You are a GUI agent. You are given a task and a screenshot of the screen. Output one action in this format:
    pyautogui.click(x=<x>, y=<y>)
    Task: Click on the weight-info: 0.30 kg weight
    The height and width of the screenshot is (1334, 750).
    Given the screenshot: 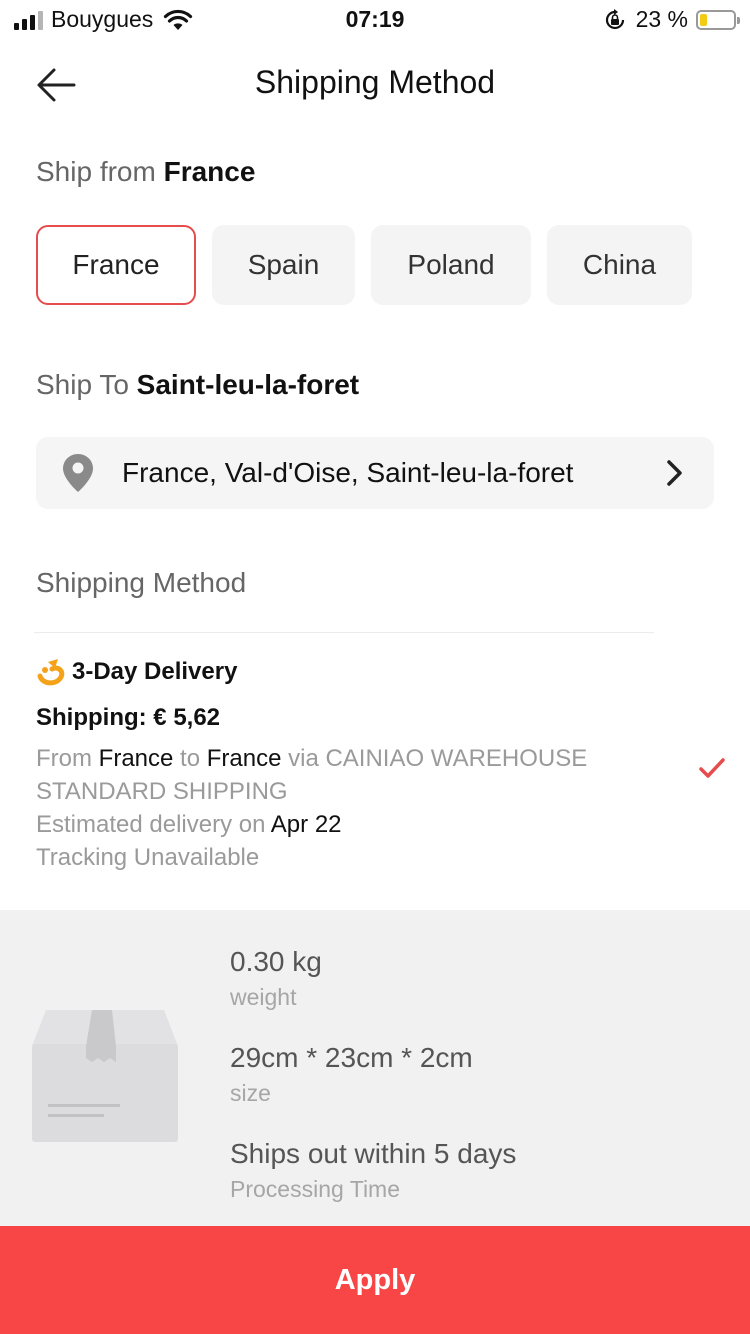 What is the action you would take?
    pyautogui.click(x=276, y=978)
    